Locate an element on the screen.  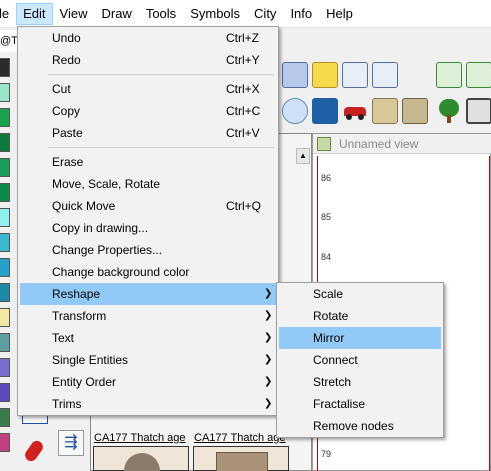
menu-edit: Edit is located at coordinates (34, 13).